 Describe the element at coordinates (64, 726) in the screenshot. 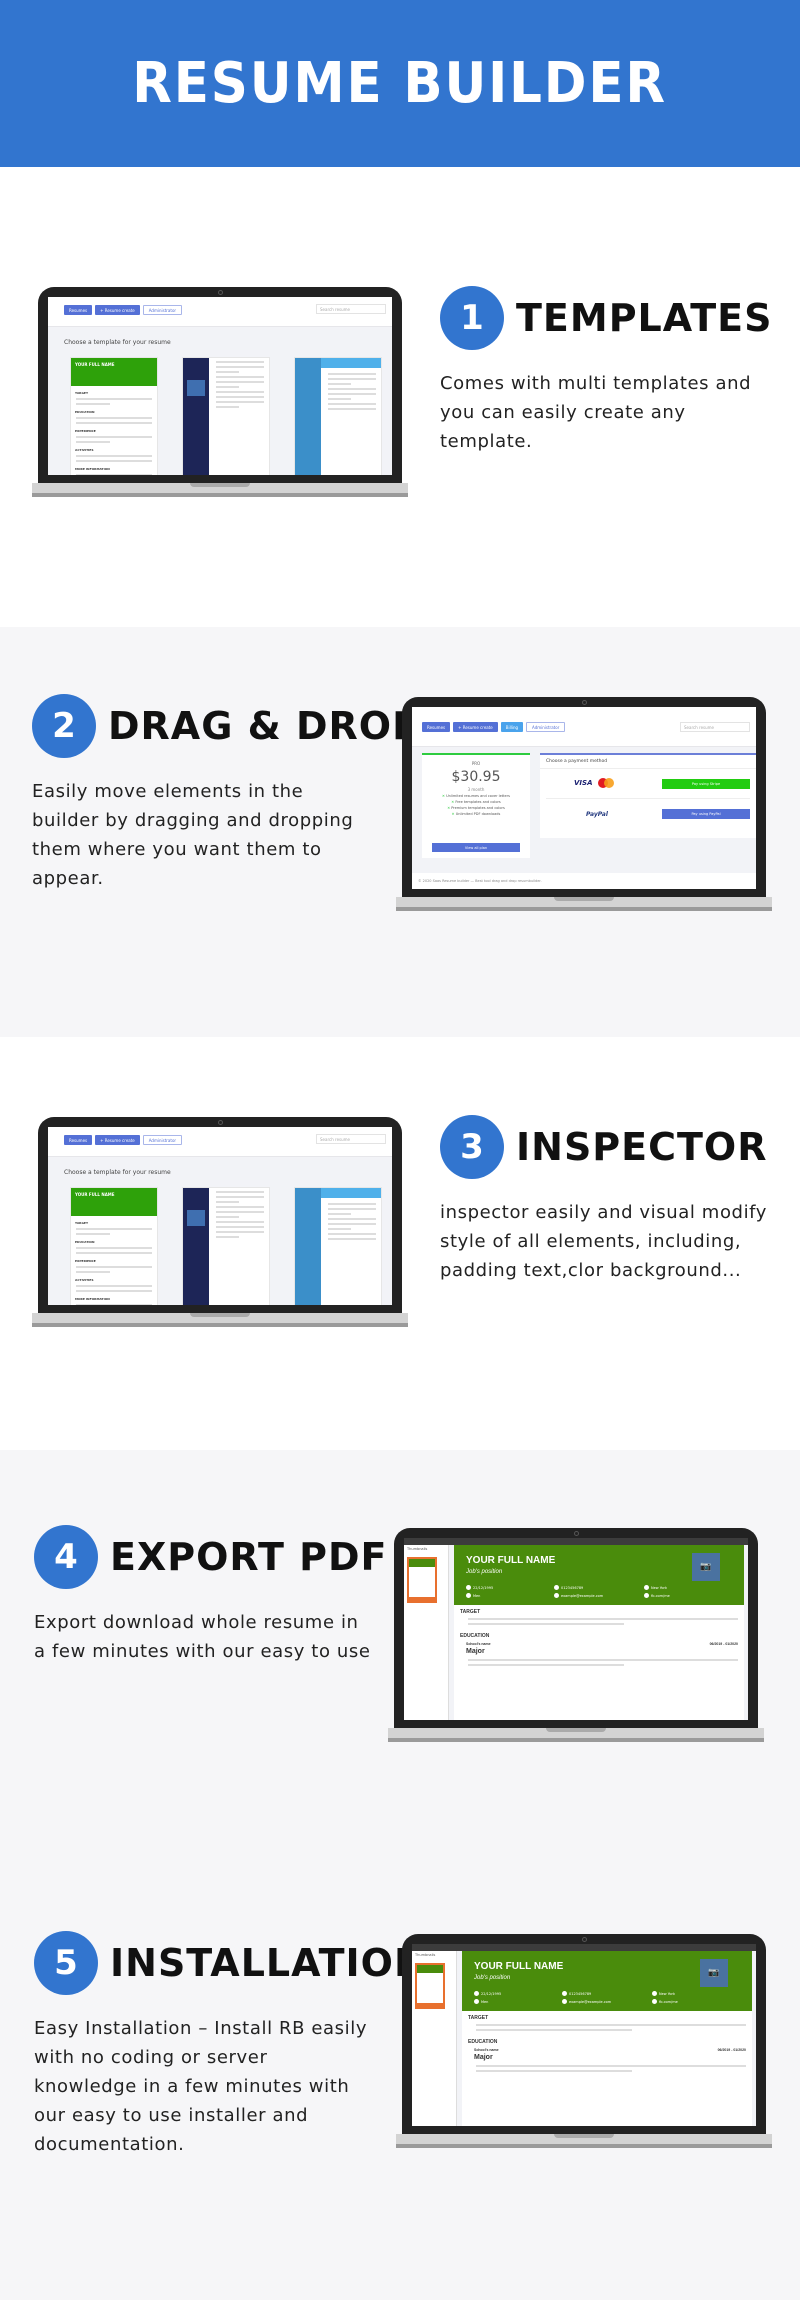

I see `step-number-badge: 2` at that location.